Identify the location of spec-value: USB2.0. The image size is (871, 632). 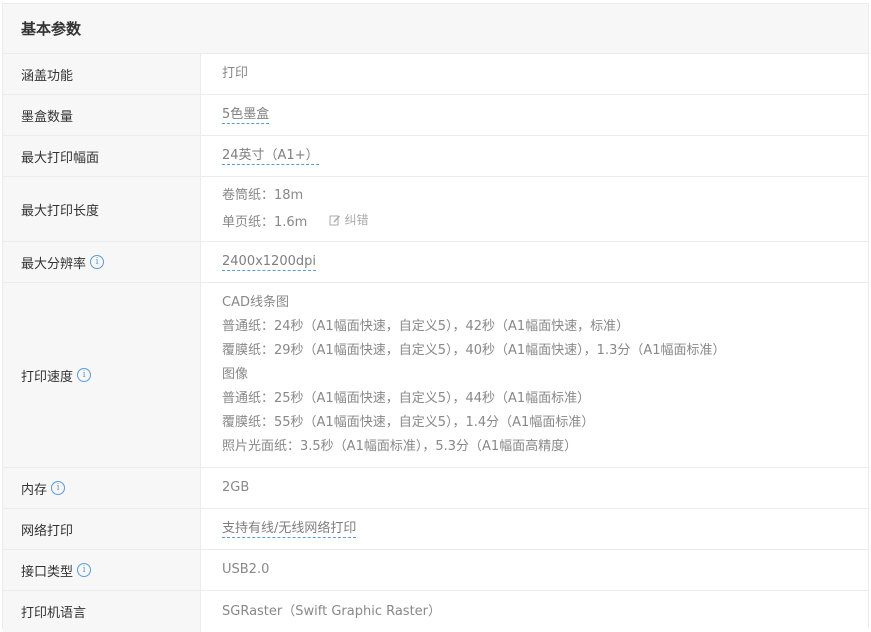
(534, 570).